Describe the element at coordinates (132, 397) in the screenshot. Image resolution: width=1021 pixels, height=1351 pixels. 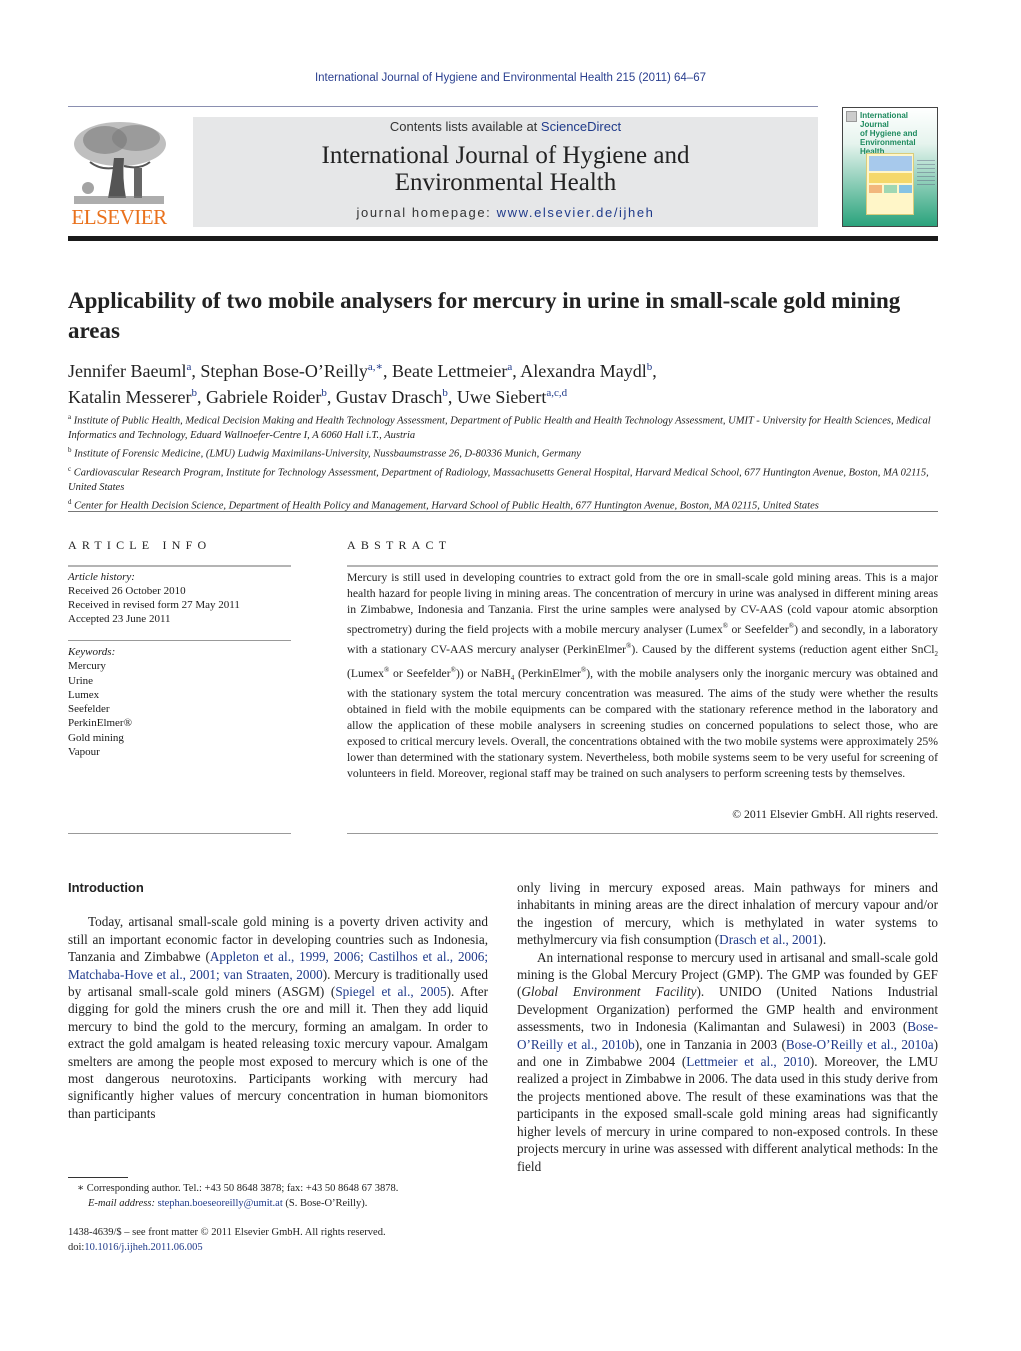
I see `author: Katalin Messererb` at that location.